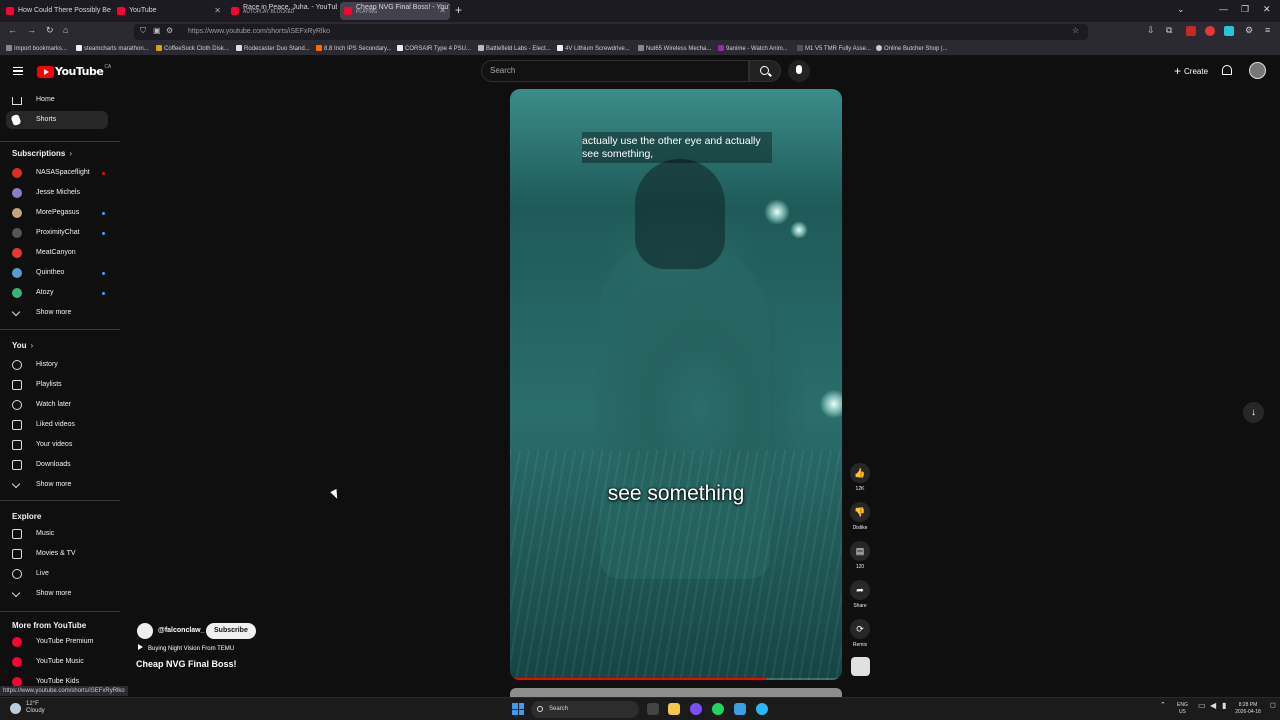  What do you see at coordinates (1267, 30) in the screenshot?
I see `hamburger-menu-icon: ≡` at bounding box center [1267, 30].